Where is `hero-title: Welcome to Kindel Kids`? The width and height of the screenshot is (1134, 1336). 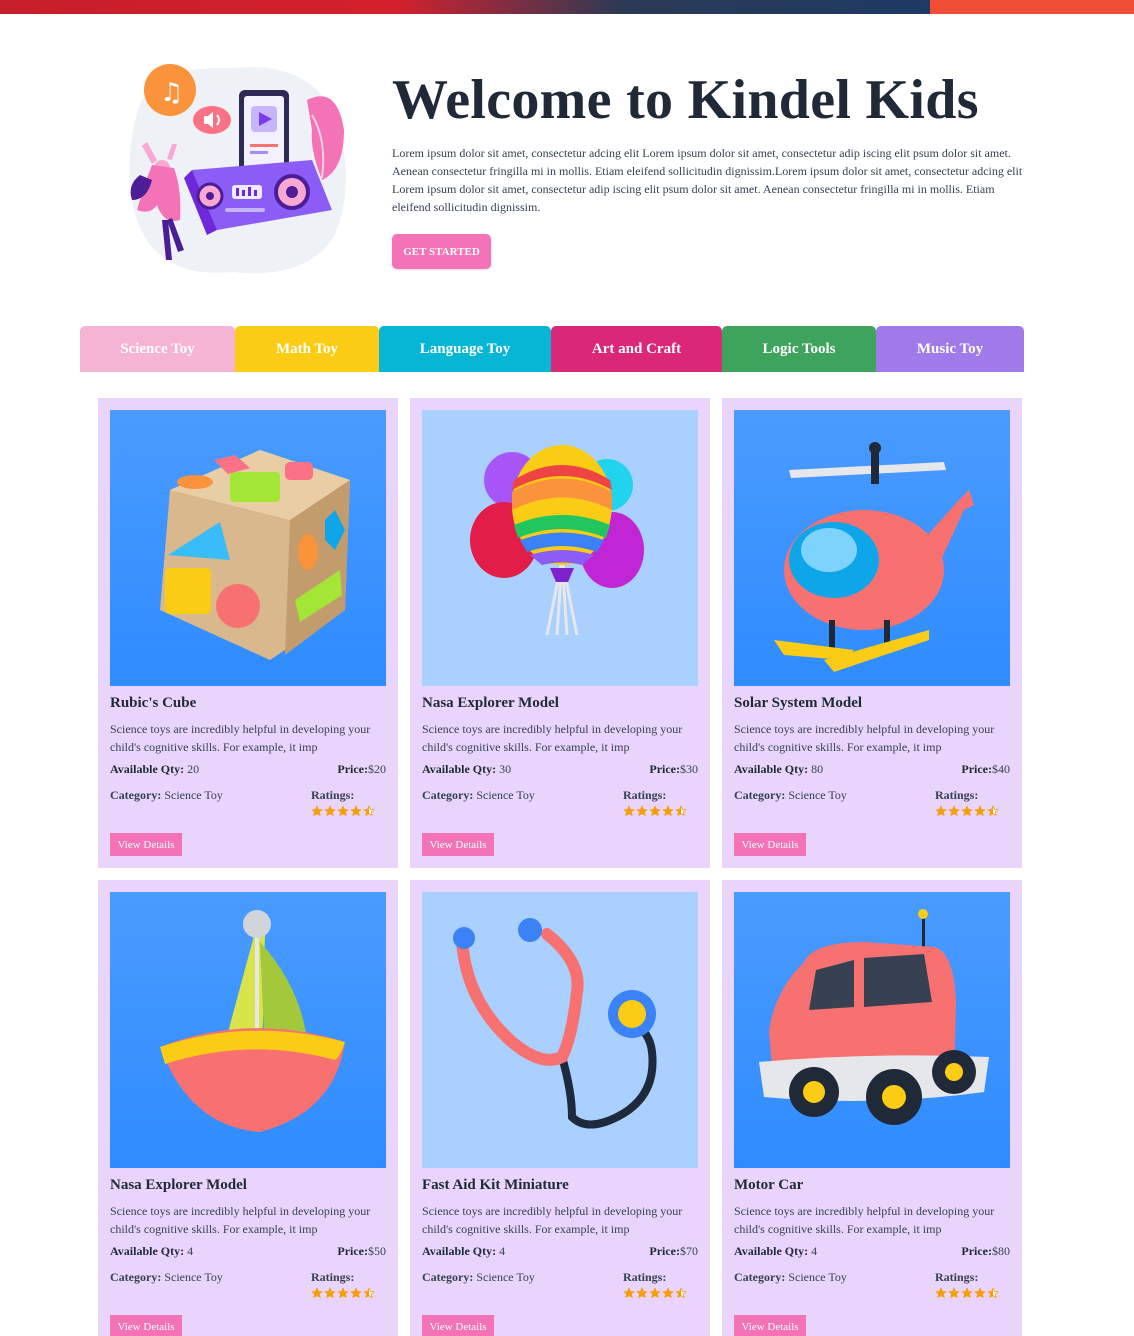
hero-title: Welcome to Kindel Kids is located at coordinates (685, 100).